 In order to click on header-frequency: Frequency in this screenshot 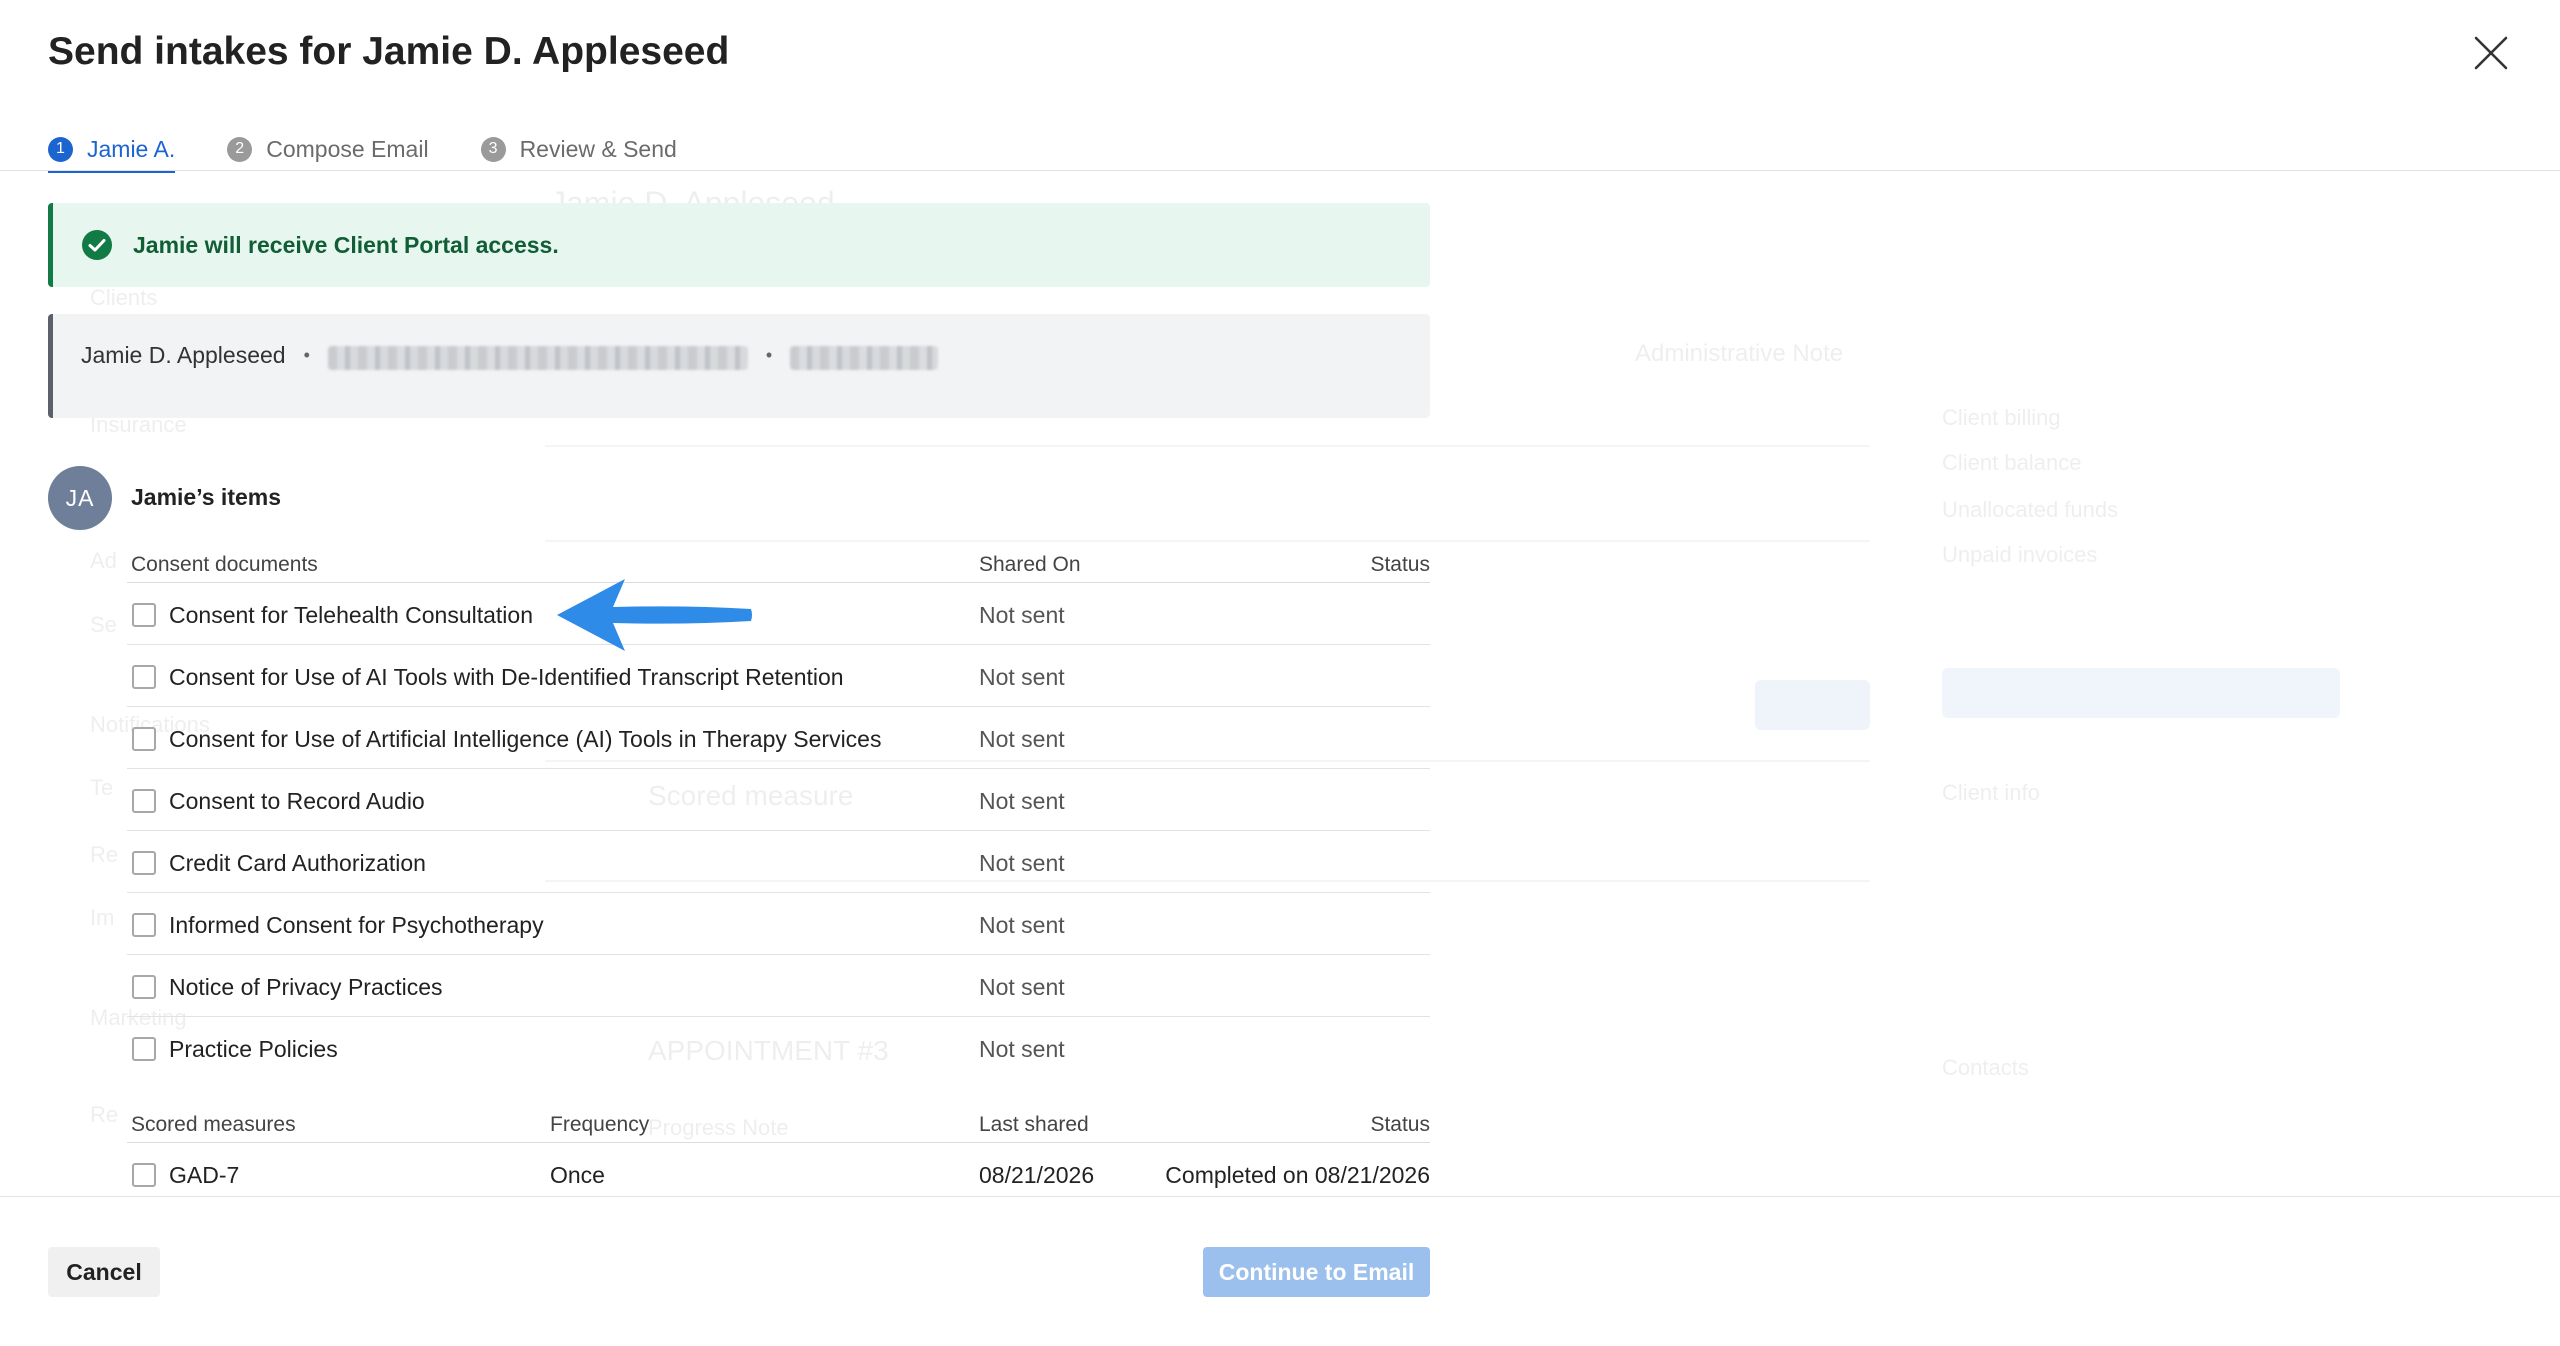, I will do `click(600, 1124)`.